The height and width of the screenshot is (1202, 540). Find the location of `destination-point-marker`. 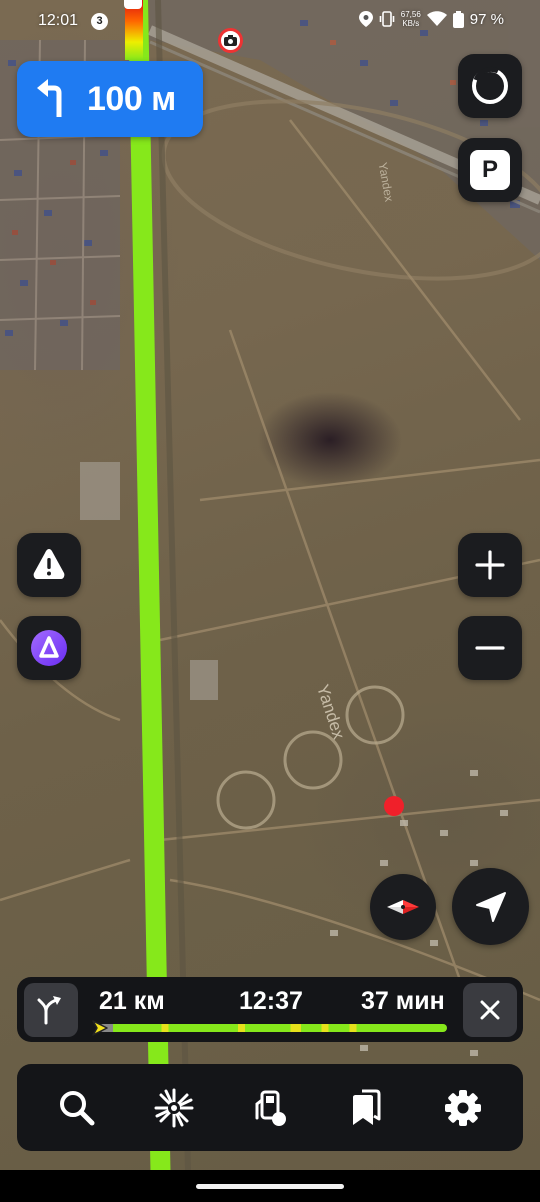

destination-point-marker is located at coordinates (394, 806).